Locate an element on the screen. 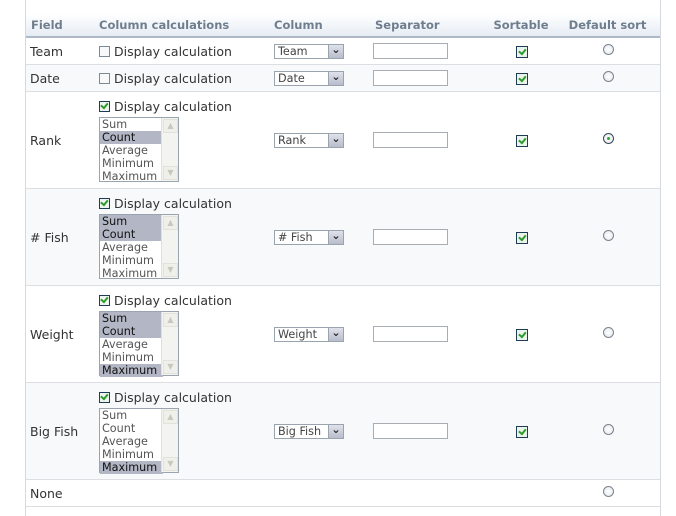 The width and height of the screenshot is (676, 516). column-select-value: Weight is located at coordinates (297, 334).